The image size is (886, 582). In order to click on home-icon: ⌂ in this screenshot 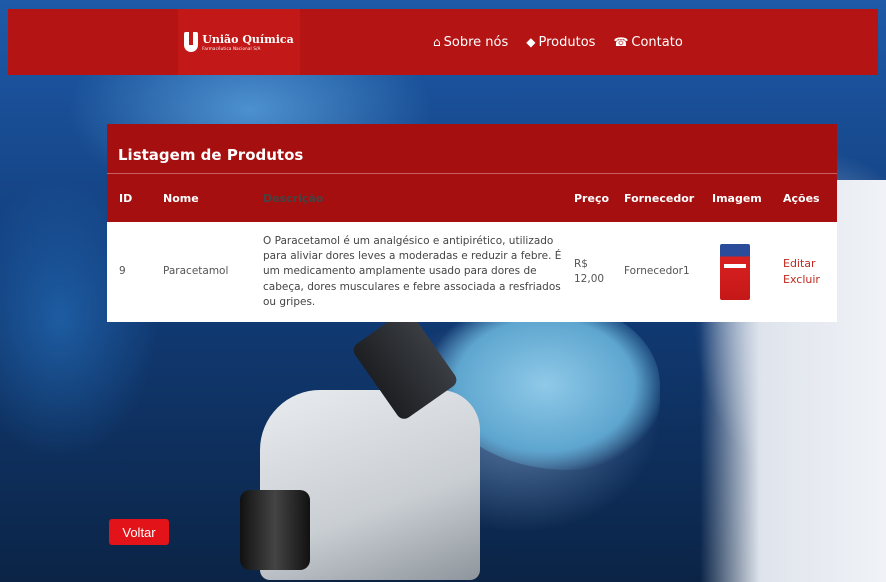, I will do `click(437, 42)`.